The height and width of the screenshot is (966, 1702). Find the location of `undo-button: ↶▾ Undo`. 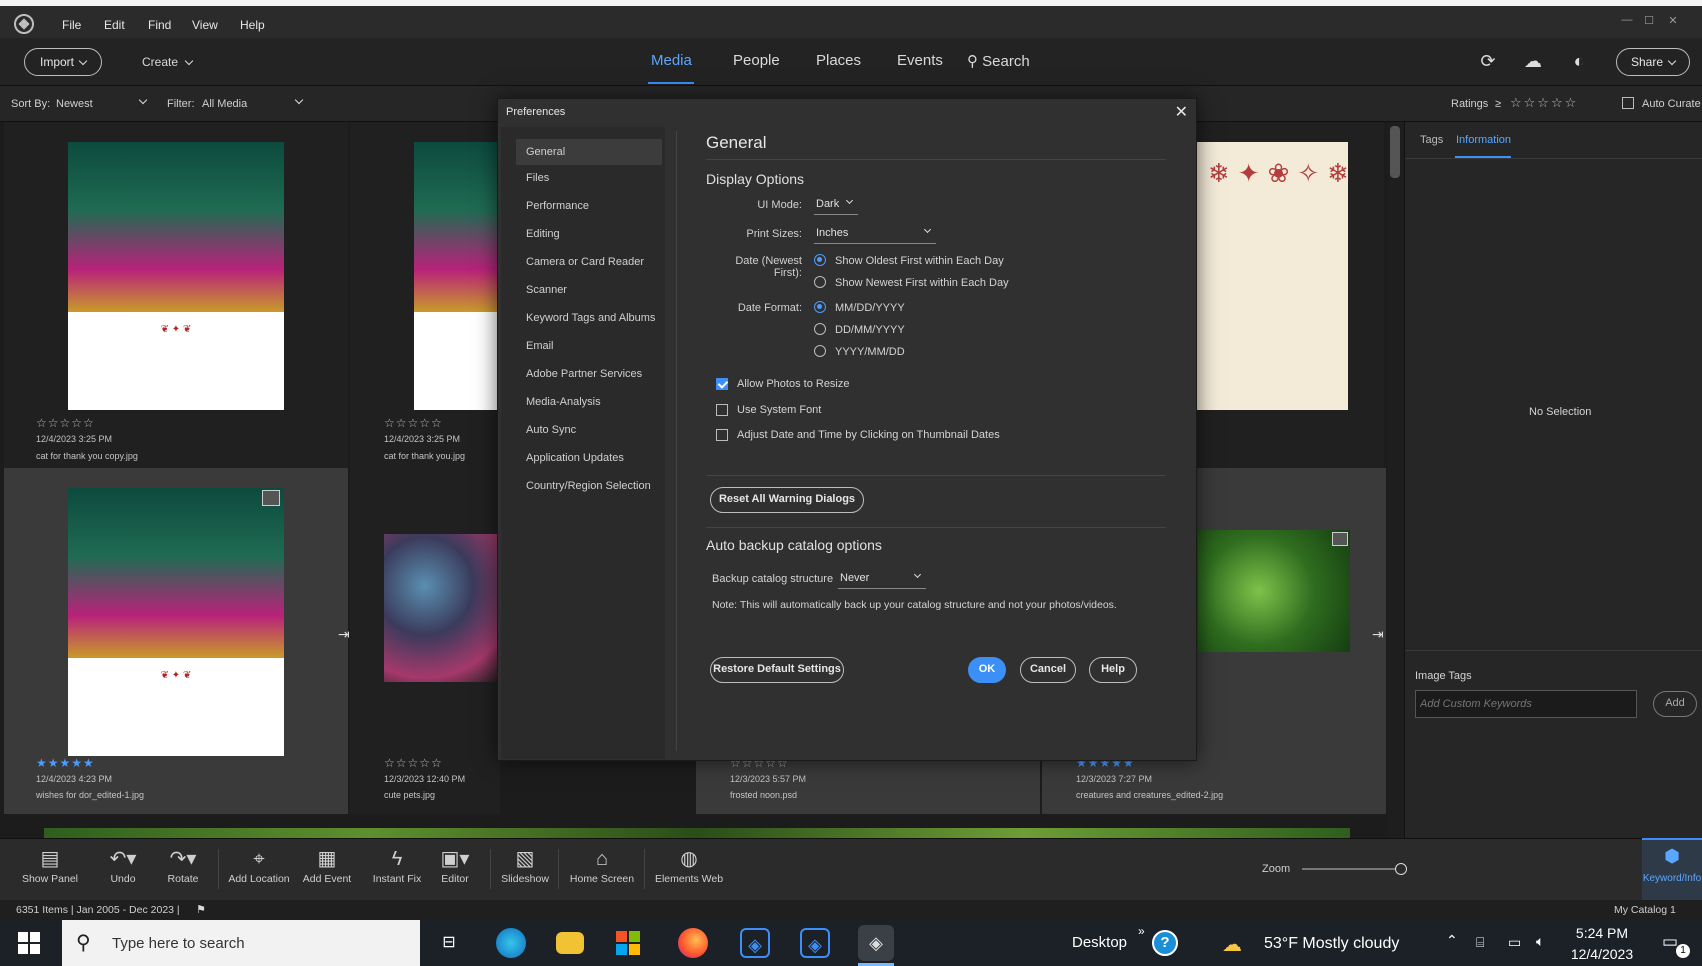

undo-button: ↶▾ Undo is located at coordinates (123, 865).